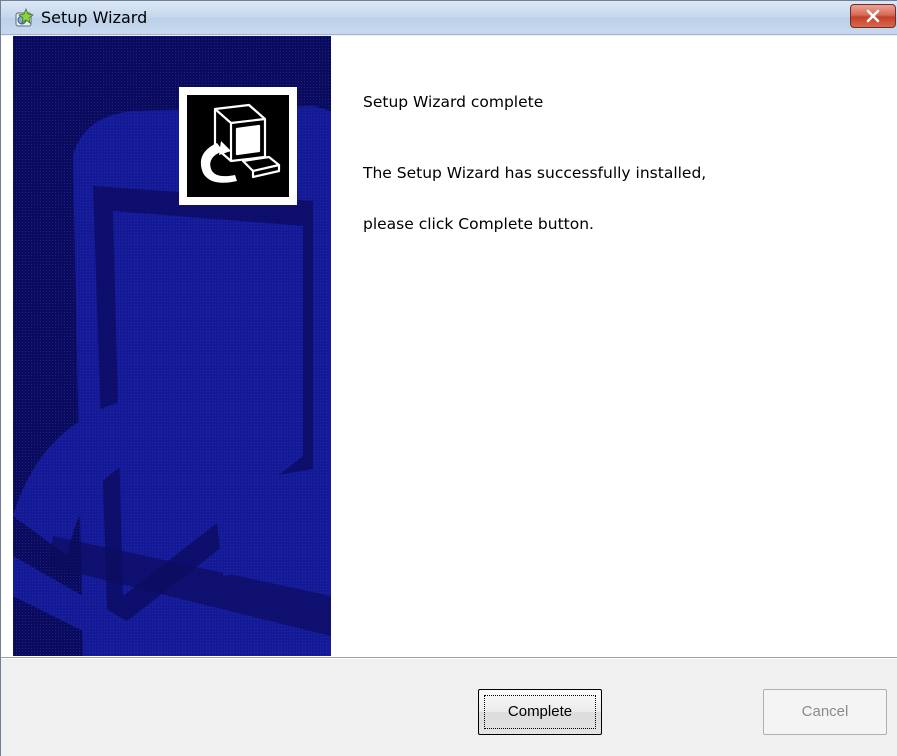  I want to click on completion-heading: Setup Wizard complete, so click(453, 102).